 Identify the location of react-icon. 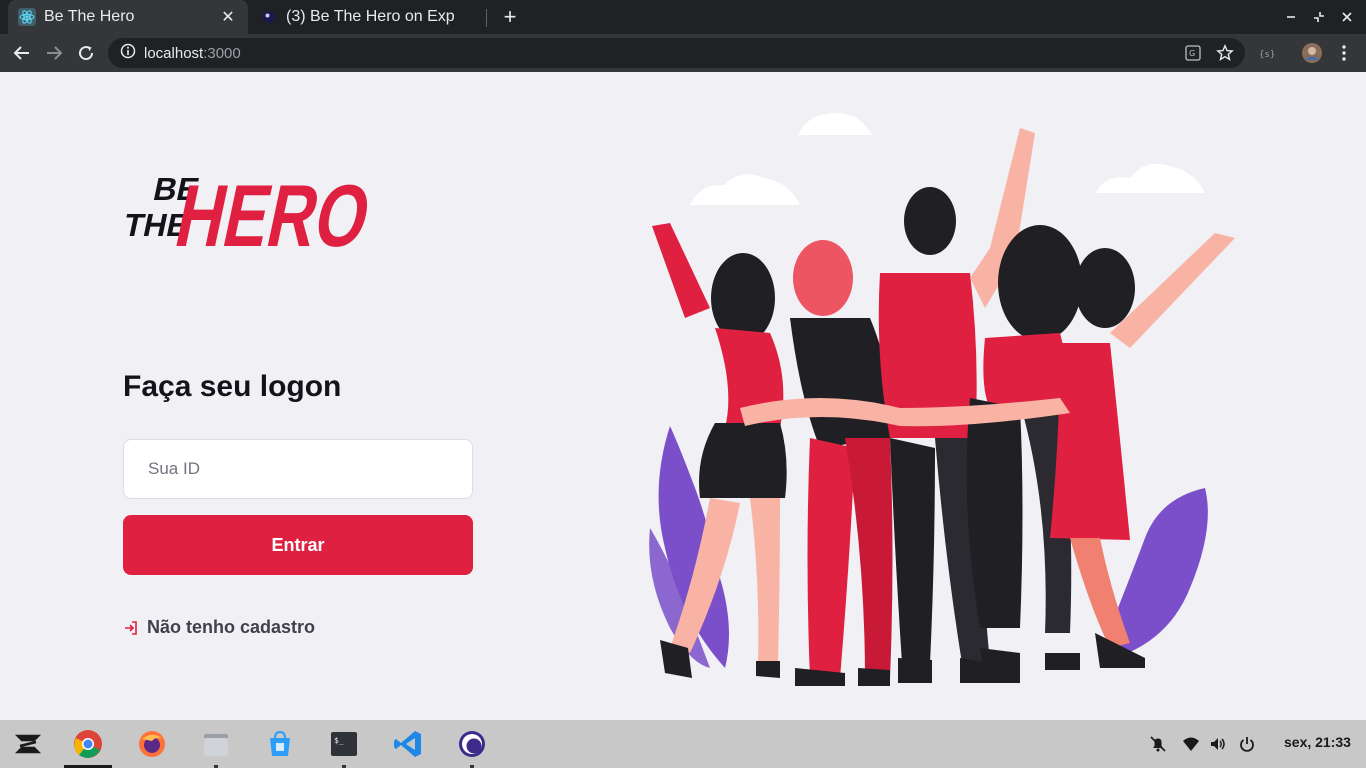
(27, 17).